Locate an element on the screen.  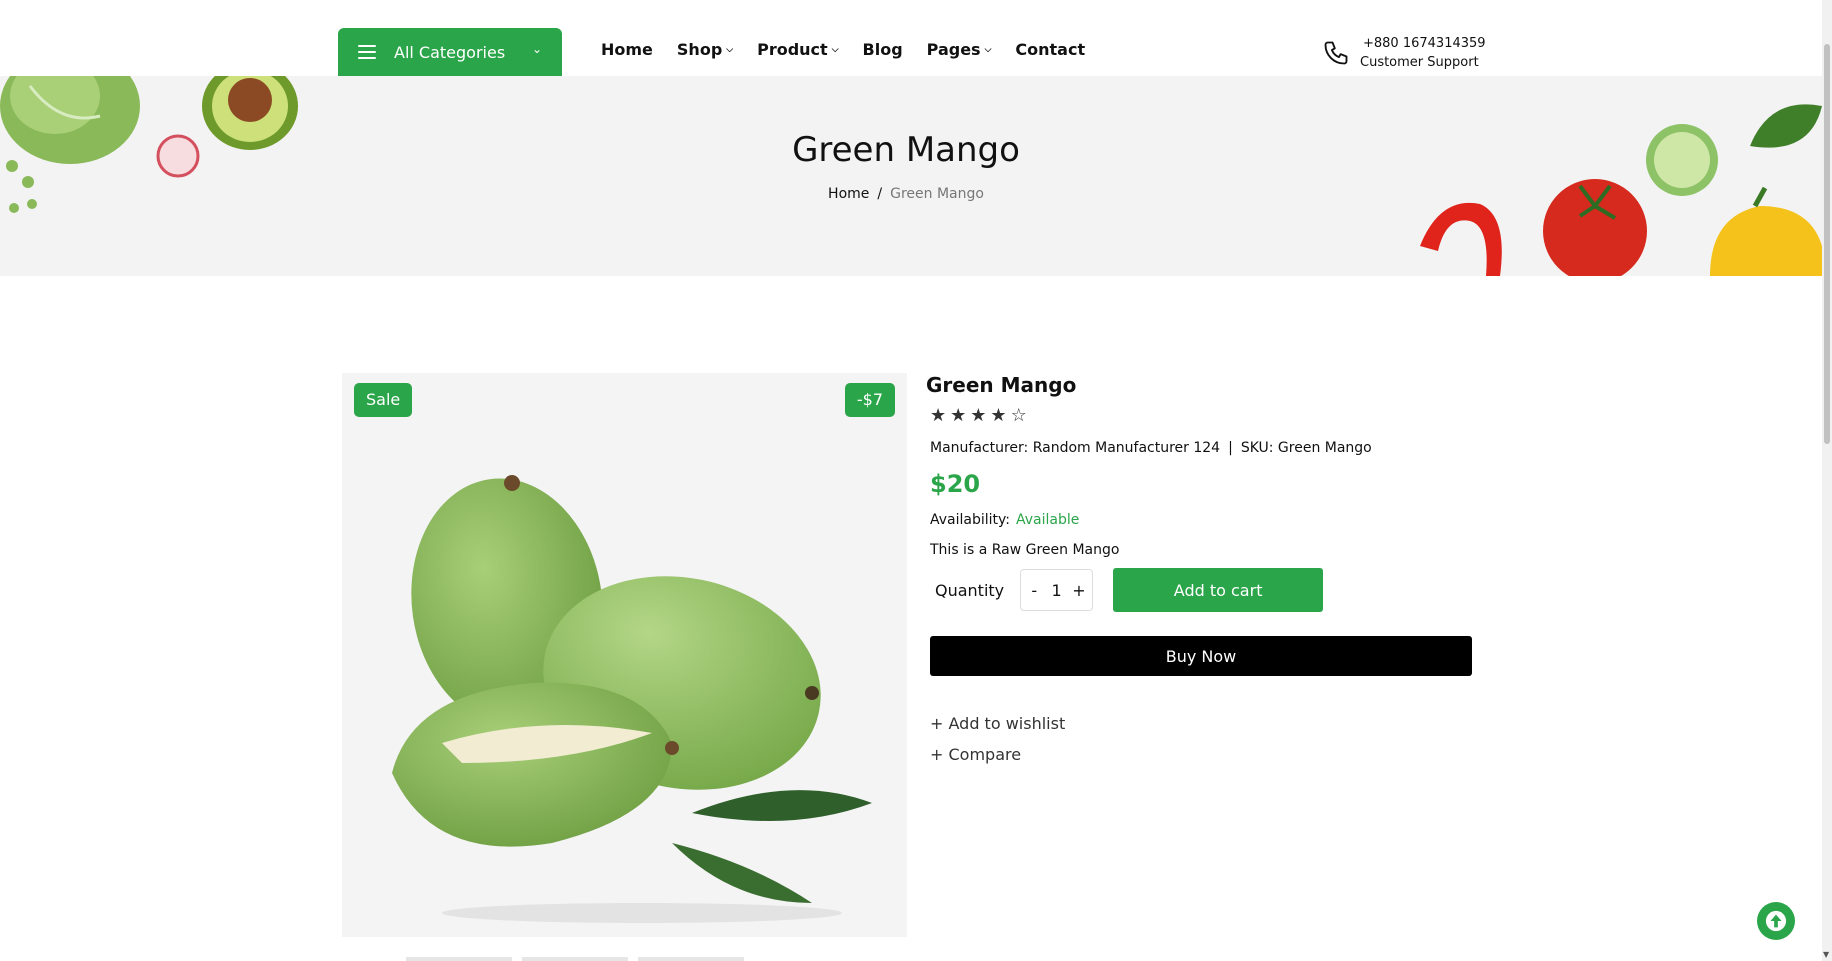
page-title: Green Mango is located at coordinates (906, 150).